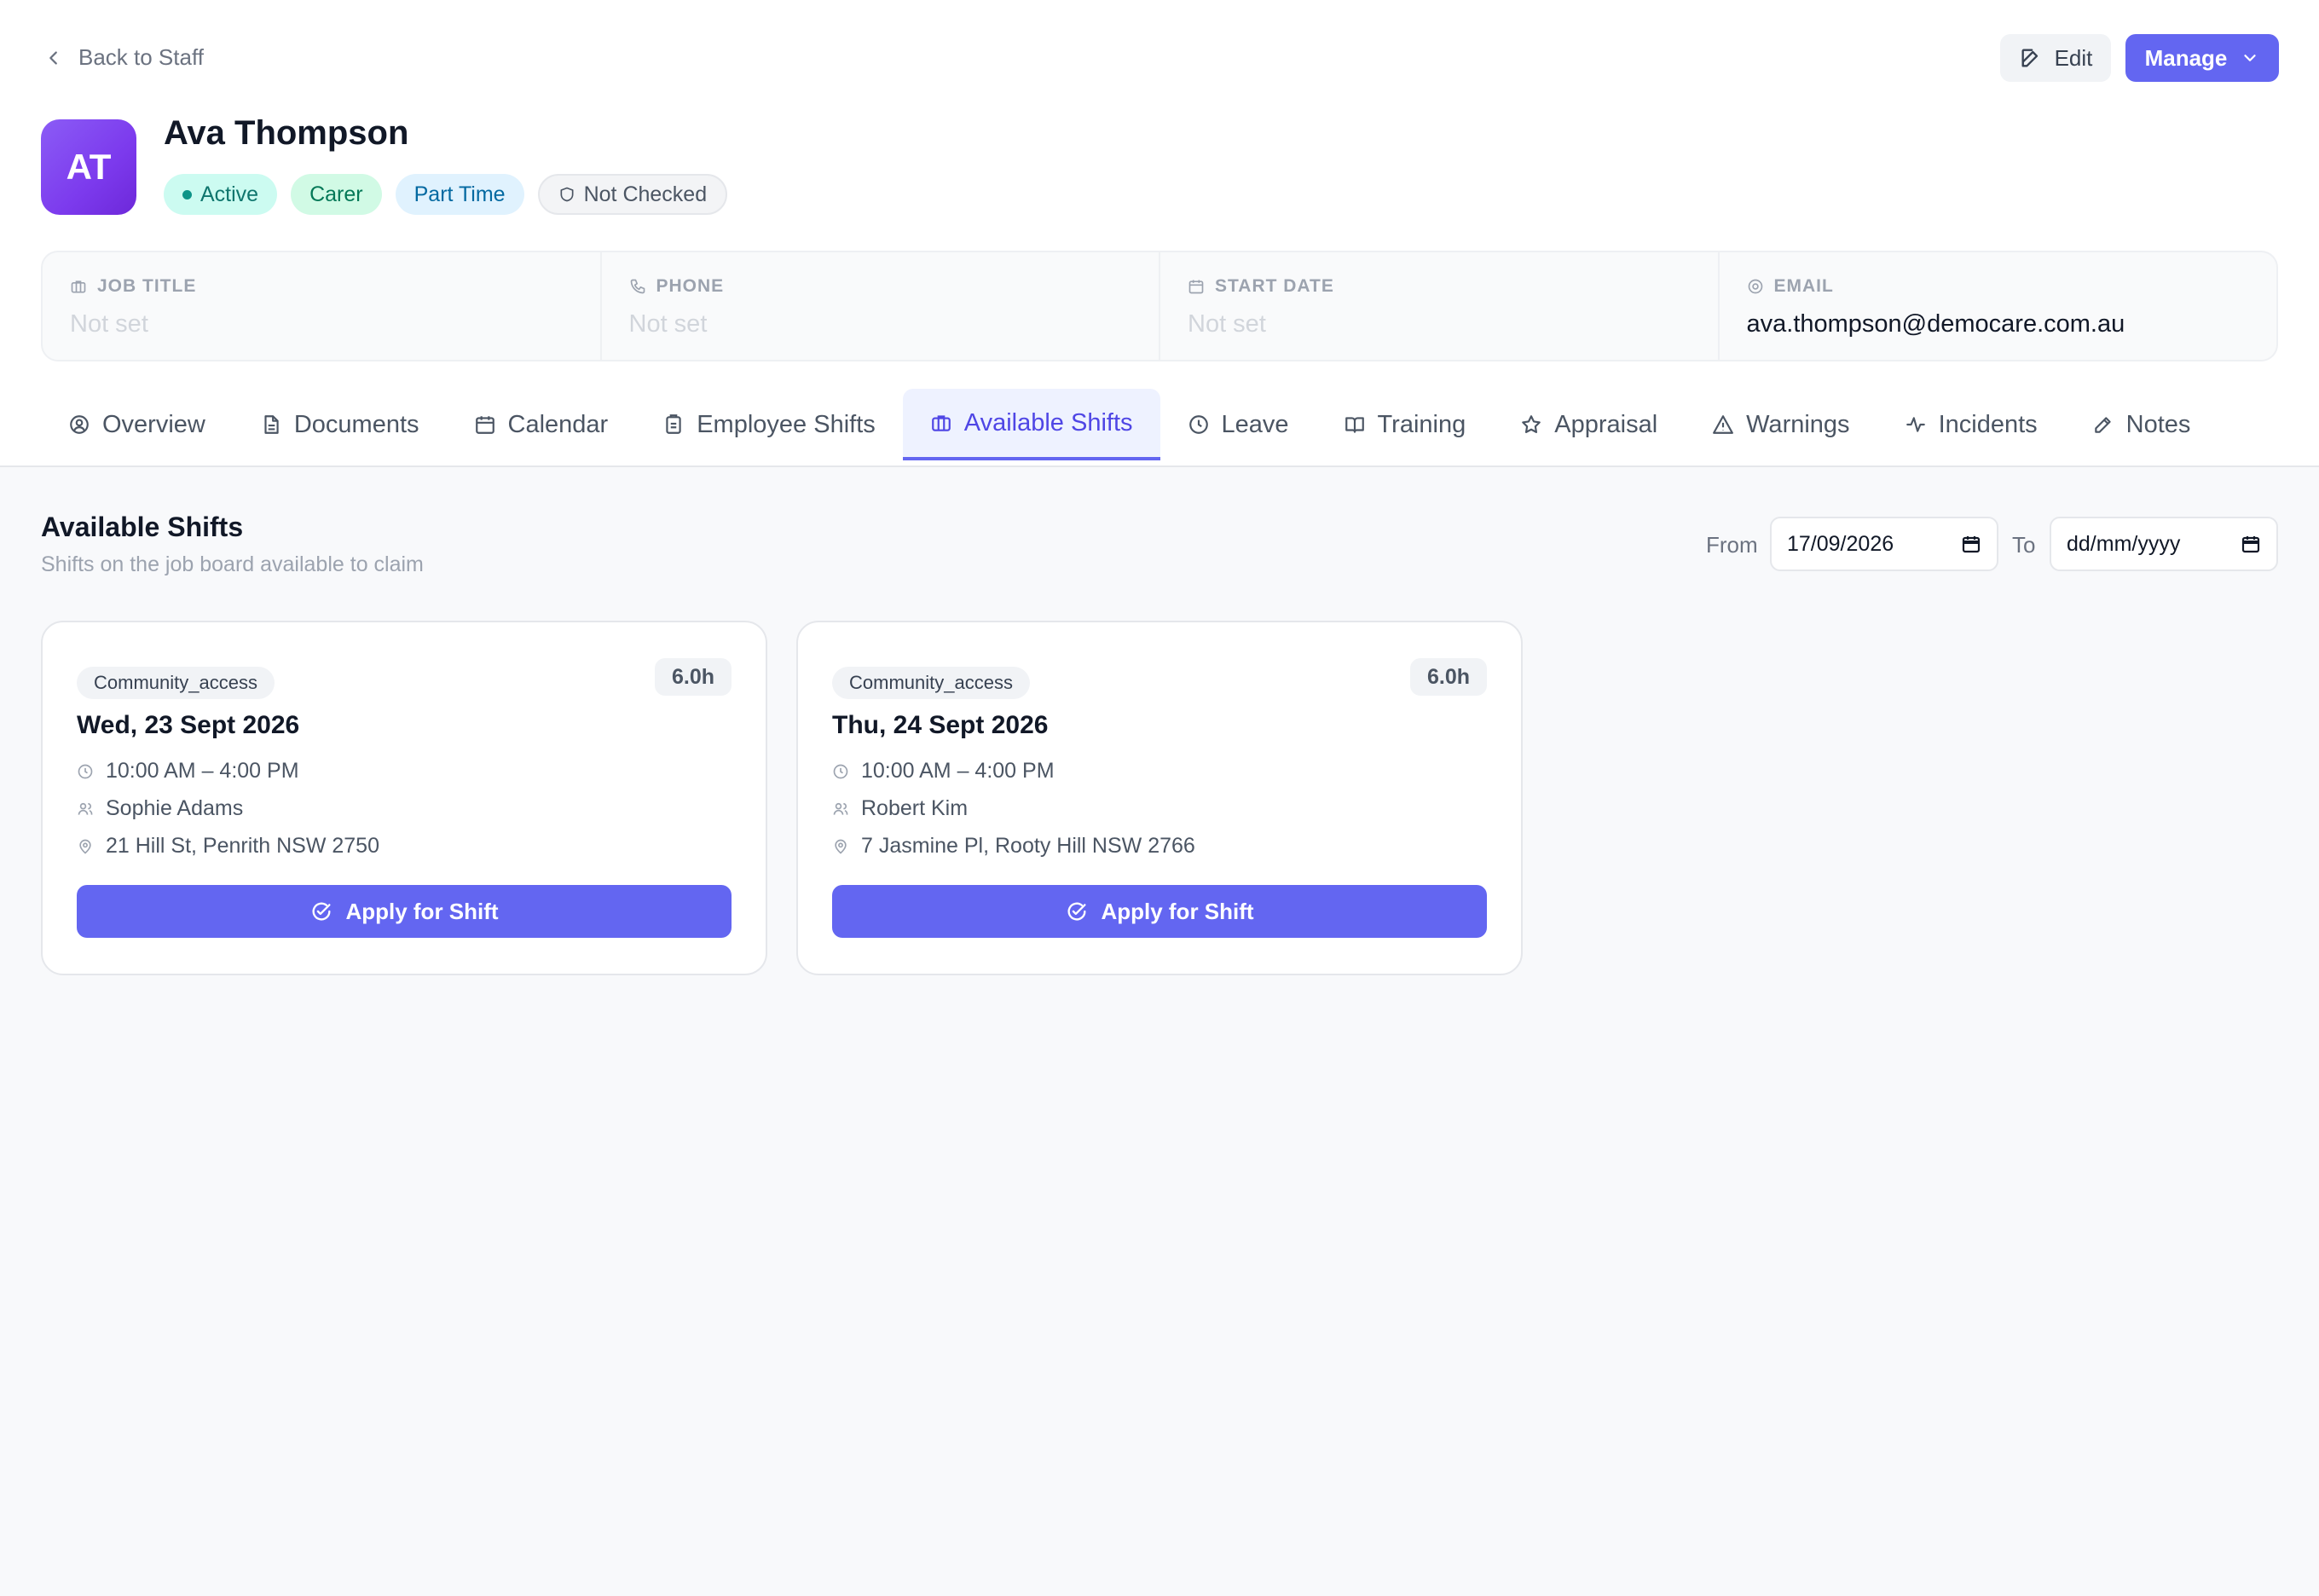 This screenshot has height=1596, width=2319. What do you see at coordinates (141, 57) in the screenshot?
I see `back-label: Back to Staff` at bounding box center [141, 57].